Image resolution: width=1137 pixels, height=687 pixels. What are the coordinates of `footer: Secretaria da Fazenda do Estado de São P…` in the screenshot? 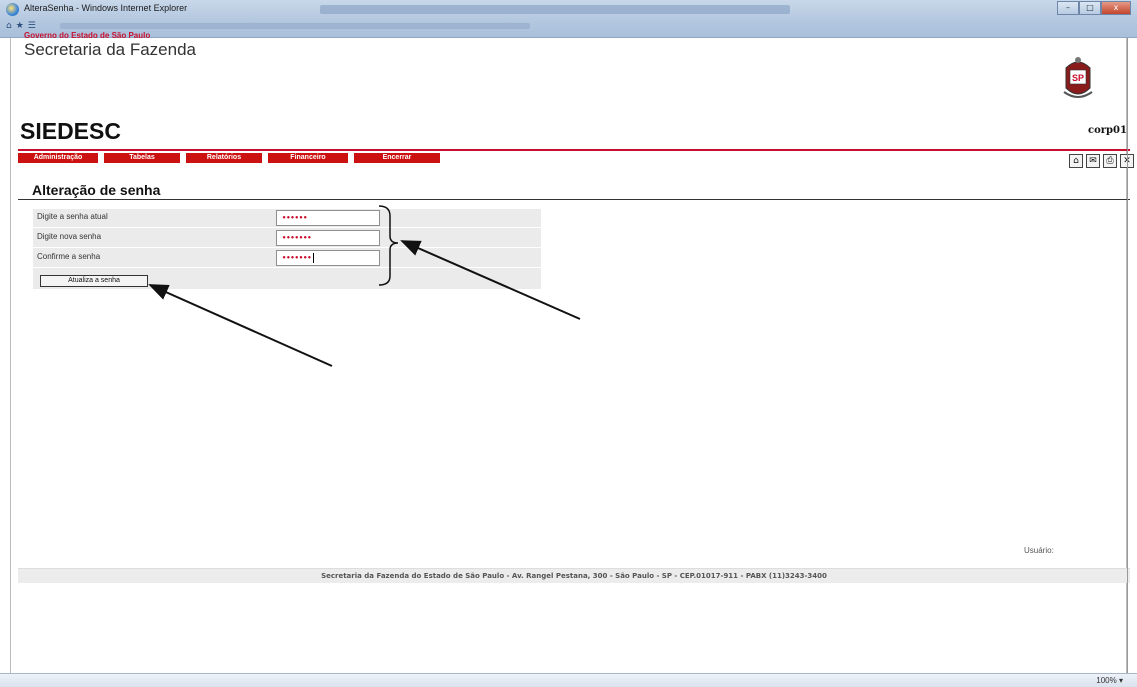 It's located at (574, 575).